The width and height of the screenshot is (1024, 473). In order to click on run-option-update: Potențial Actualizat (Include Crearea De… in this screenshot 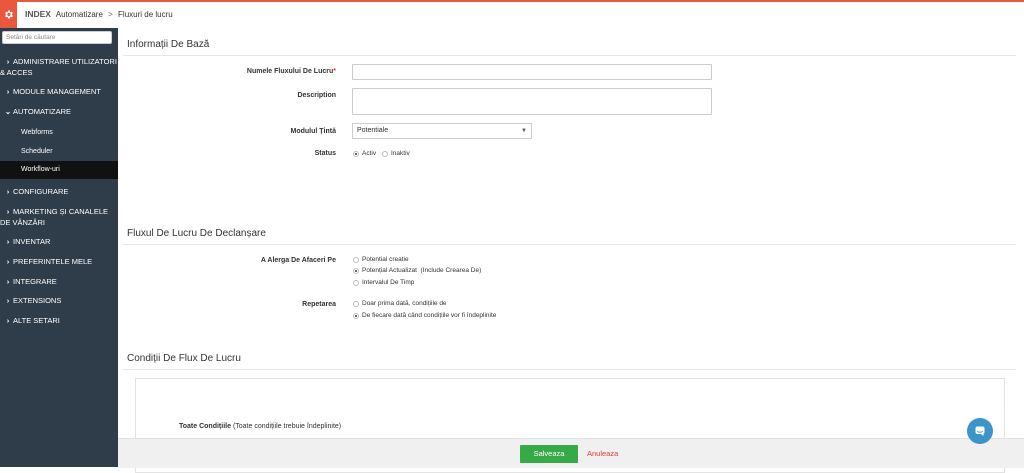, I will do `click(417, 270)`.